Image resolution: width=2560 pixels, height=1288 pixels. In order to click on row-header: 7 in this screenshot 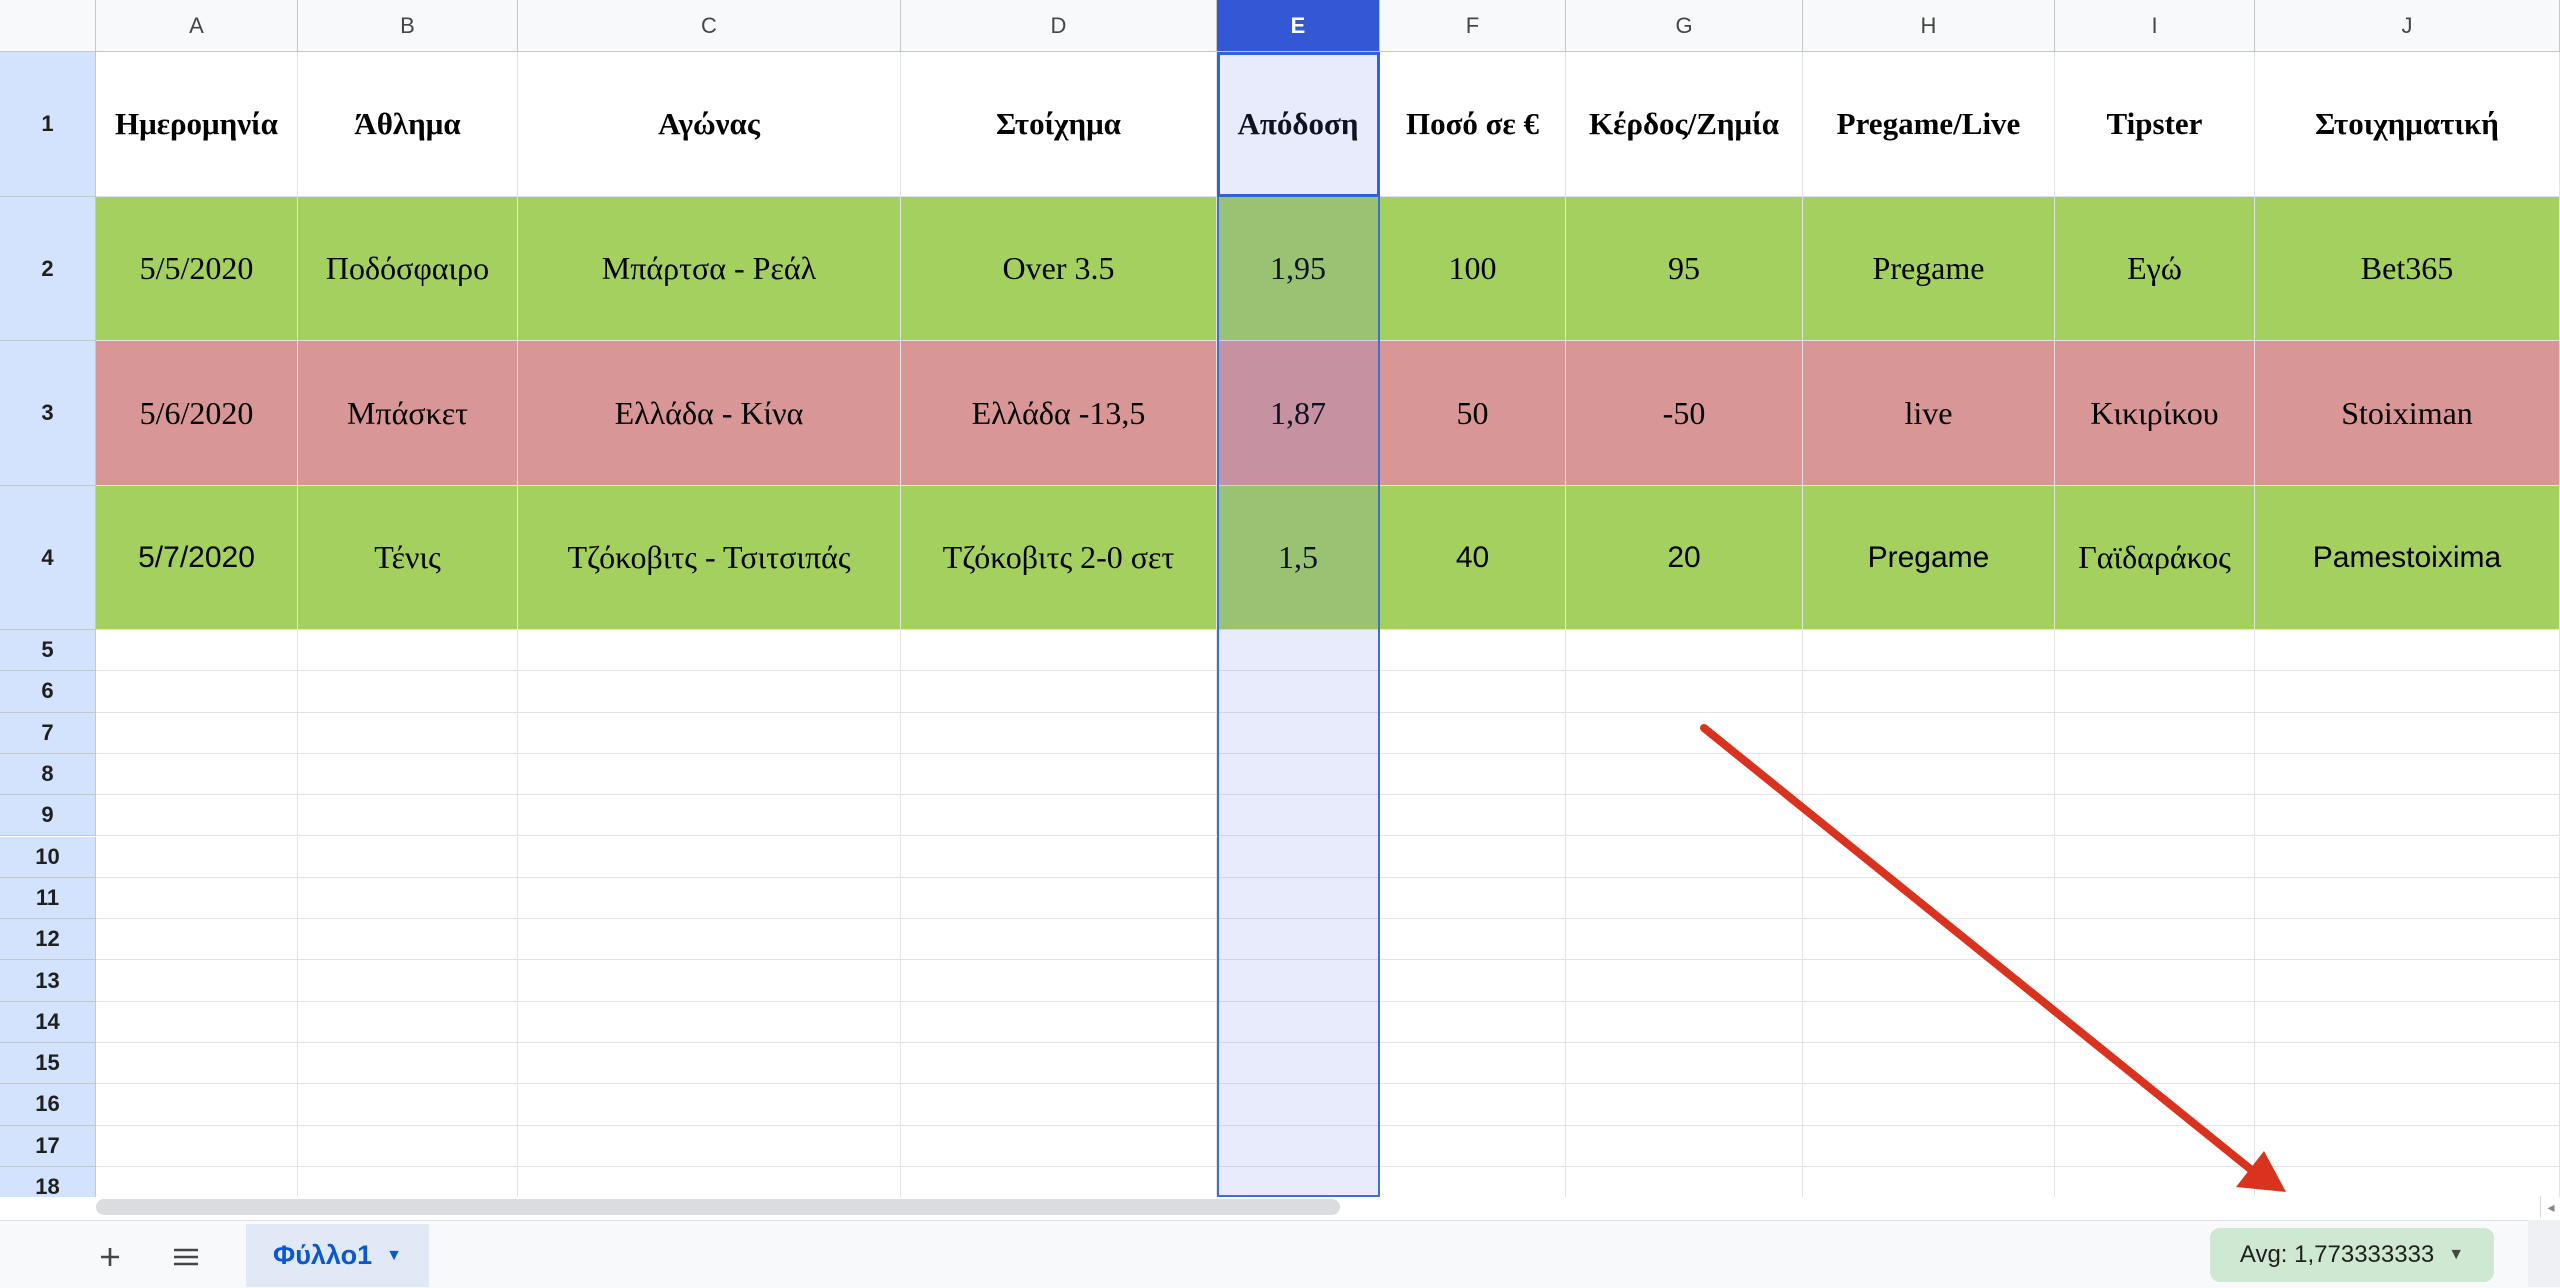, I will do `click(48, 733)`.